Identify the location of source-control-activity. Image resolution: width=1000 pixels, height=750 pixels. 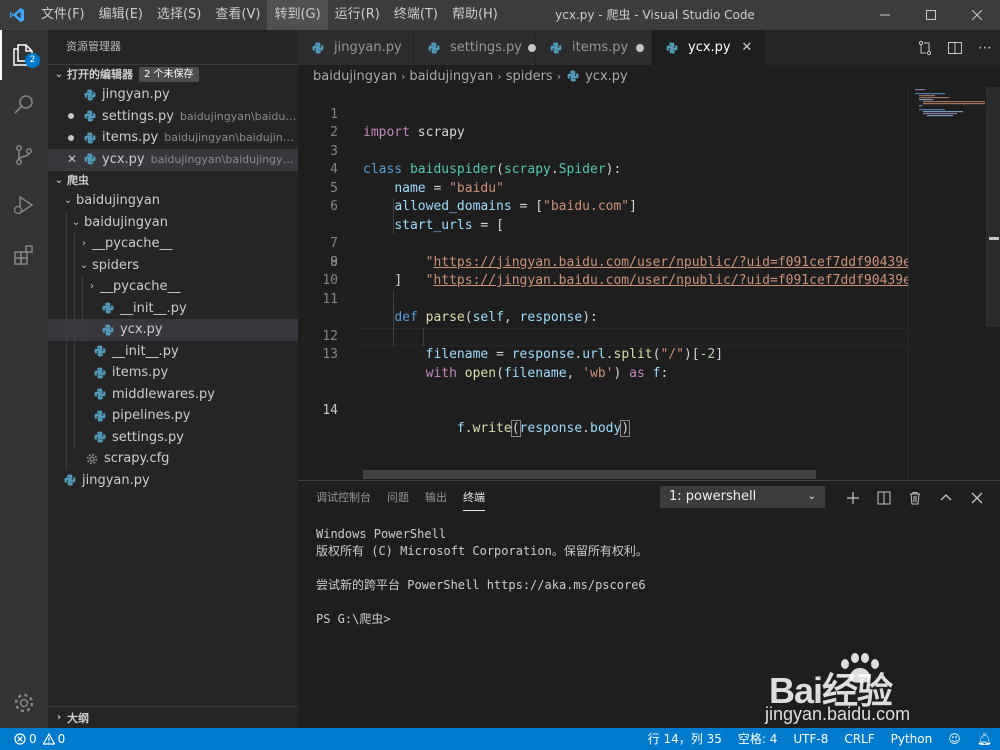
(24, 155).